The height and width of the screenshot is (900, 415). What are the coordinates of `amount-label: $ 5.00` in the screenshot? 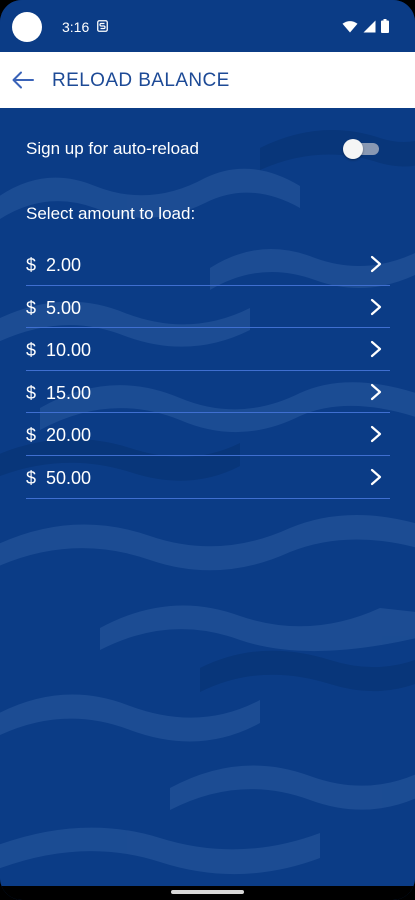 It's located at (54, 307).